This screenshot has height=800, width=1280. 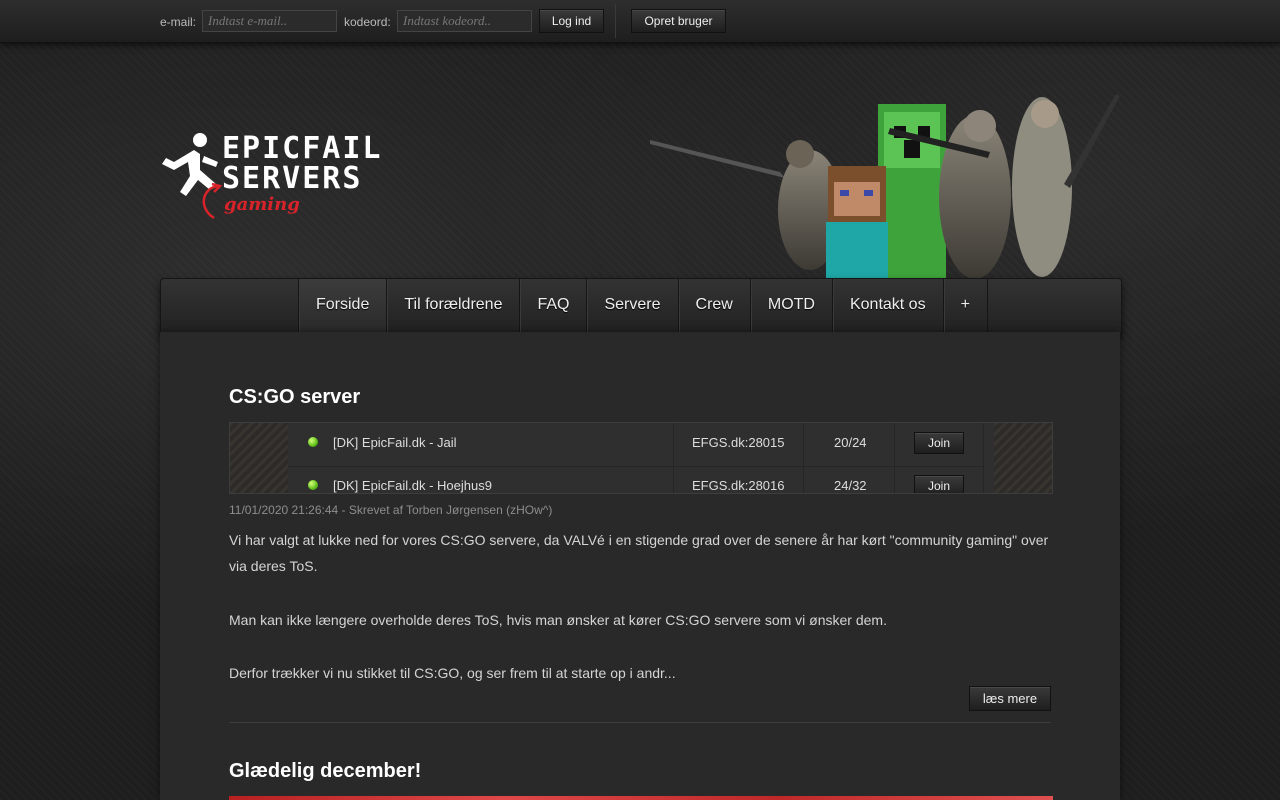 I want to click on server-name: [DK] EpicFail.dk - Hoejhus9, so click(x=412, y=485).